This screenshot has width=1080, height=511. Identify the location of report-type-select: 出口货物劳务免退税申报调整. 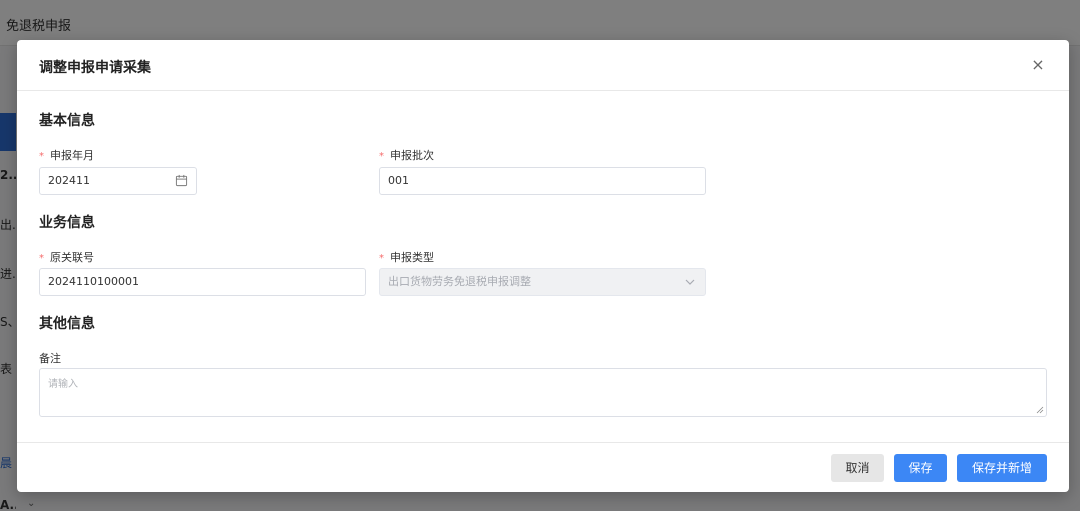
(542, 282).